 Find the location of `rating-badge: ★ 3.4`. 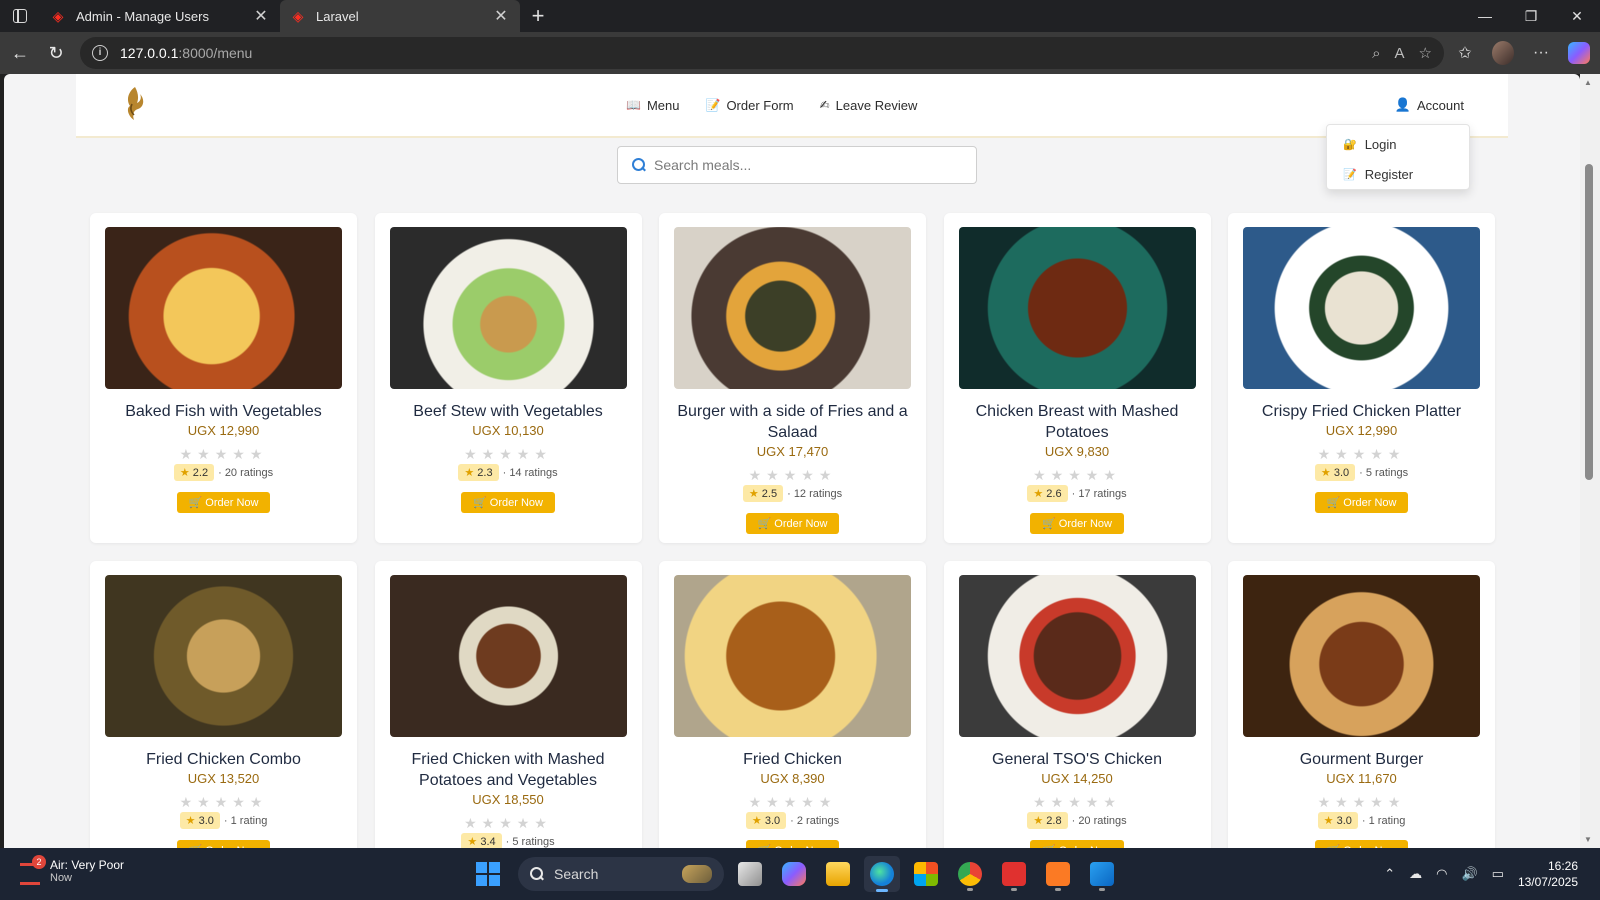

rating-badge: ★ 3.4 is located at coordinates (481, 840).